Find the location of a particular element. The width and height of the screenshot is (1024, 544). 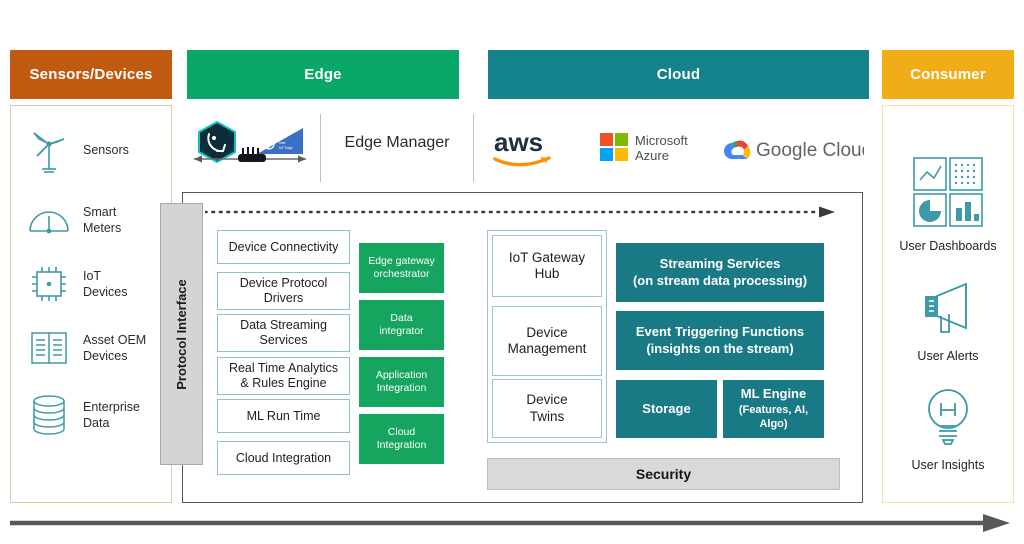

svg-text: Google Cloud is located at coordinates (810, 150).